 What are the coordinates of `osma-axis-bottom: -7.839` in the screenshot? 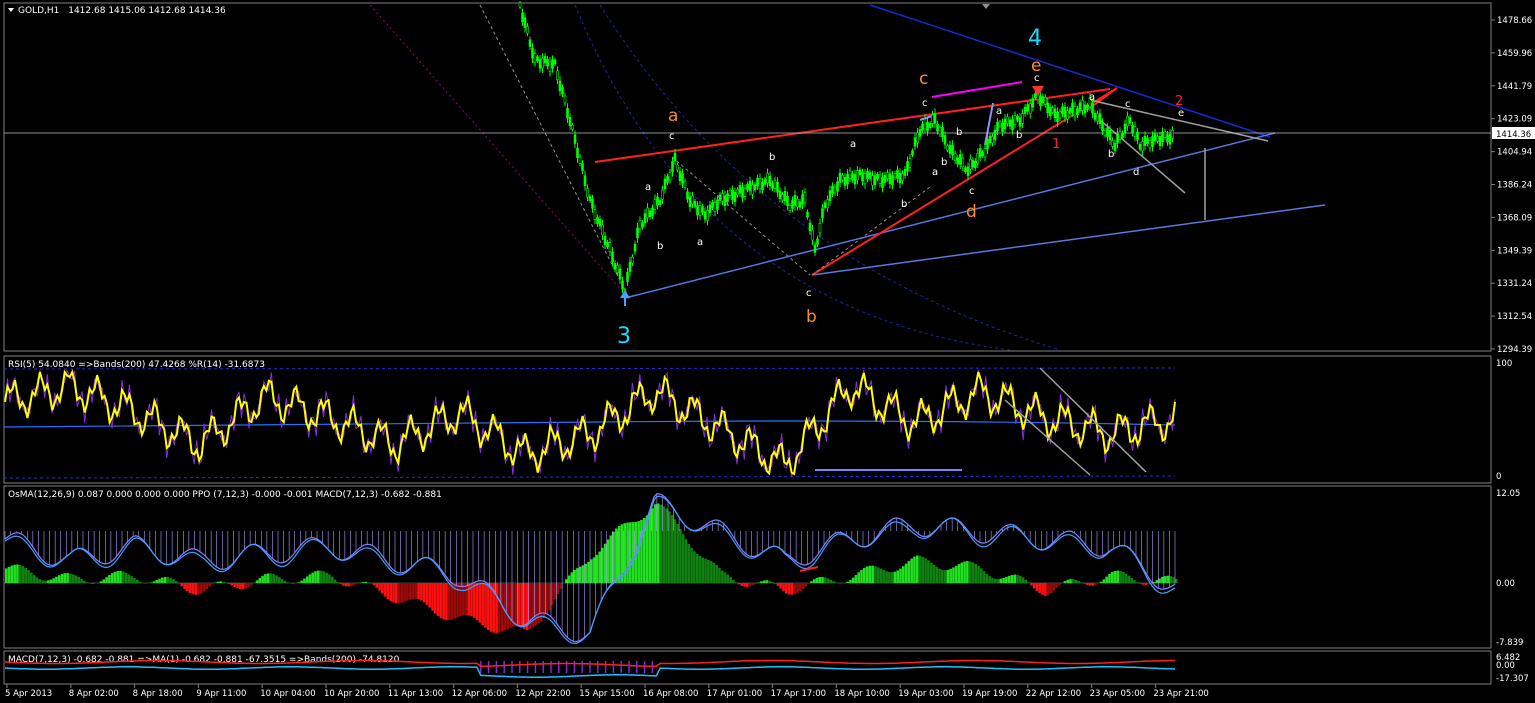 It's located at (1509, 643).